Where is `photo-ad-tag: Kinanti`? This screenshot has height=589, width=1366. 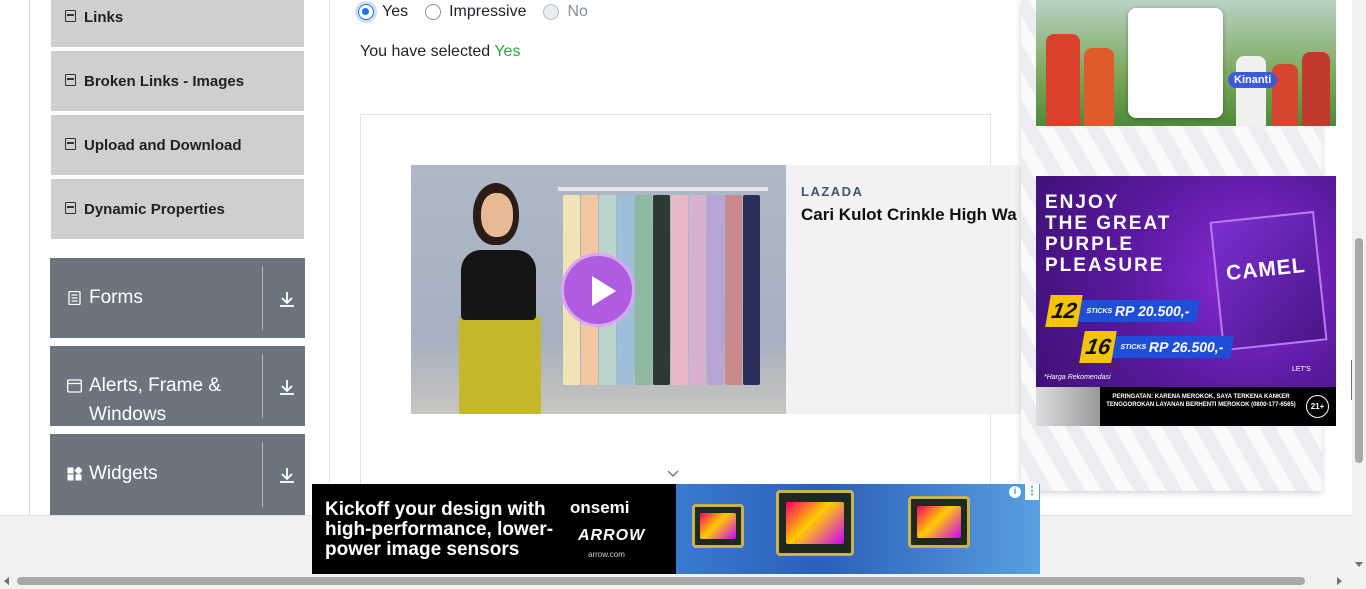
photo-ad-tag: Kinanti is located at coordinates (1253, 80).